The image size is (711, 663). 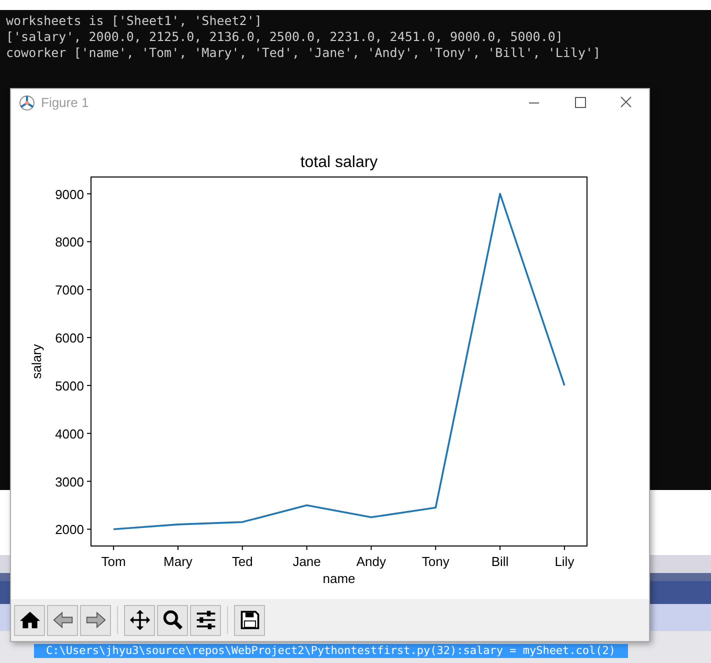 I want to click on x-axis-label: name, so click(x=339, y=578).